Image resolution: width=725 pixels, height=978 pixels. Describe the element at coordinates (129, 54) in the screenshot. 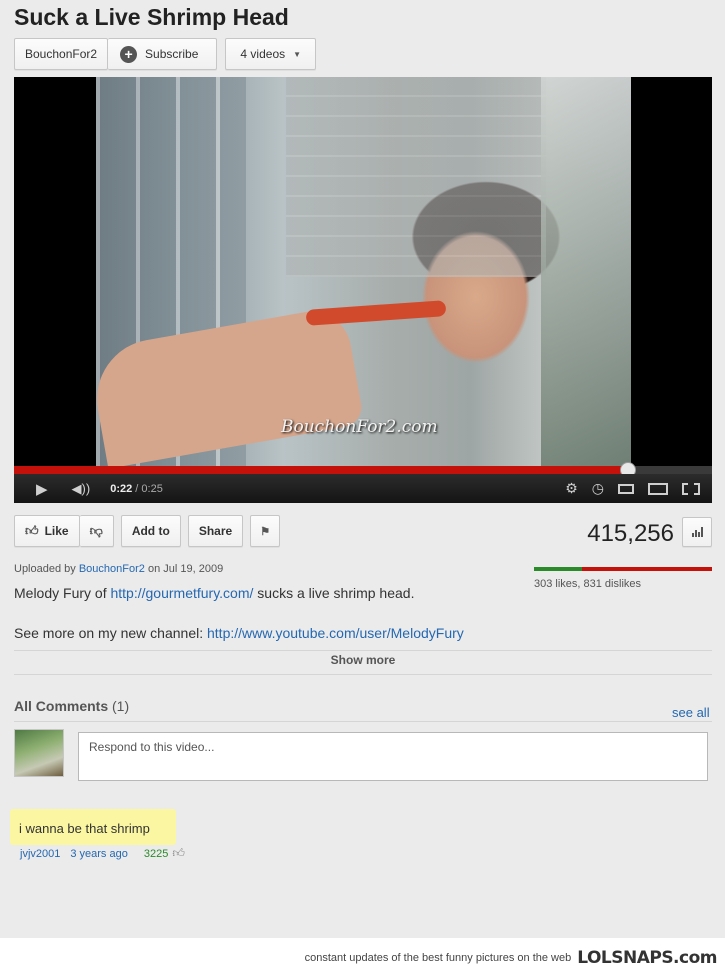

I see `plus-icon: +` at that location.